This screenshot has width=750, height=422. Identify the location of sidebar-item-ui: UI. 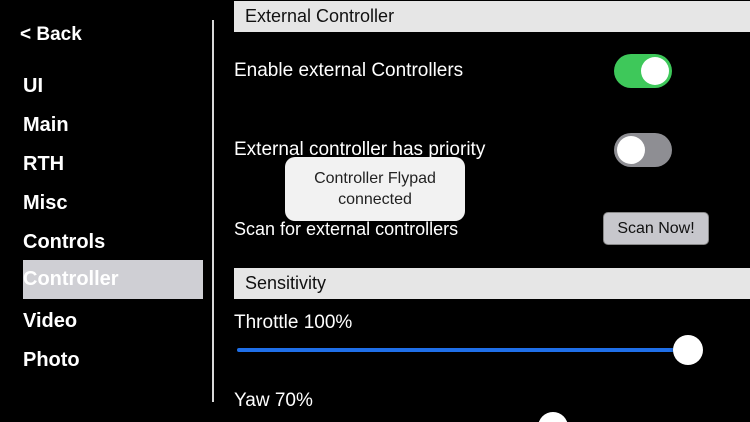
(113, 86).